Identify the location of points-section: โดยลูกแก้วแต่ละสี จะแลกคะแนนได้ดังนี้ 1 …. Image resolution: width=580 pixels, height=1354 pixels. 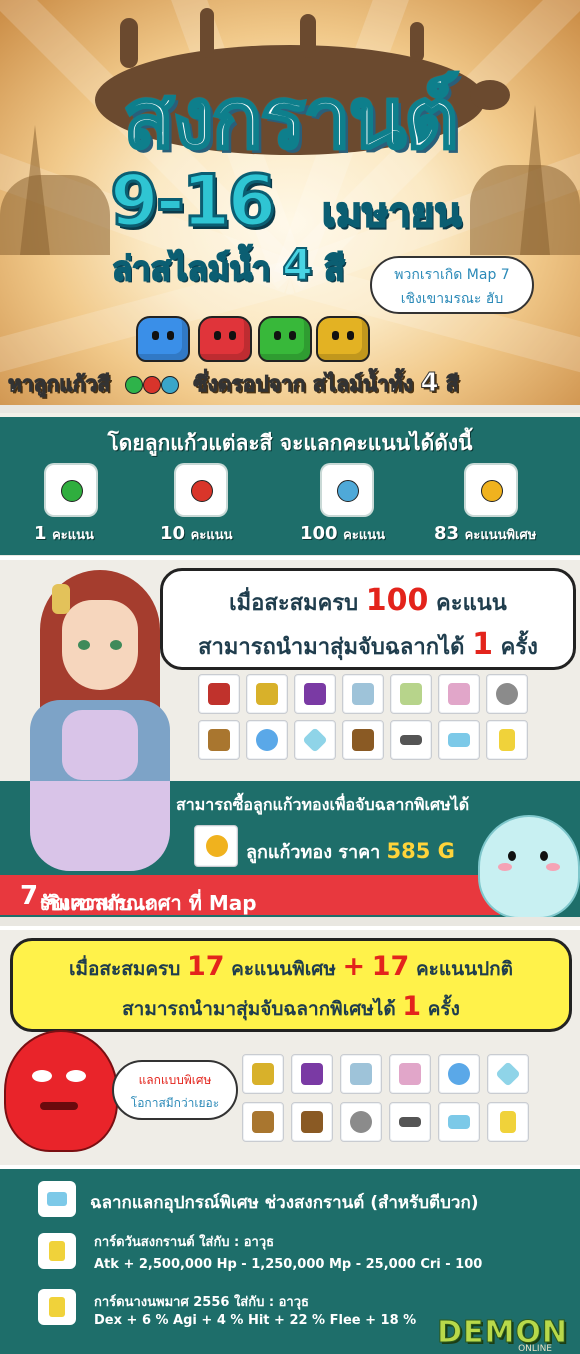
(290, 484).